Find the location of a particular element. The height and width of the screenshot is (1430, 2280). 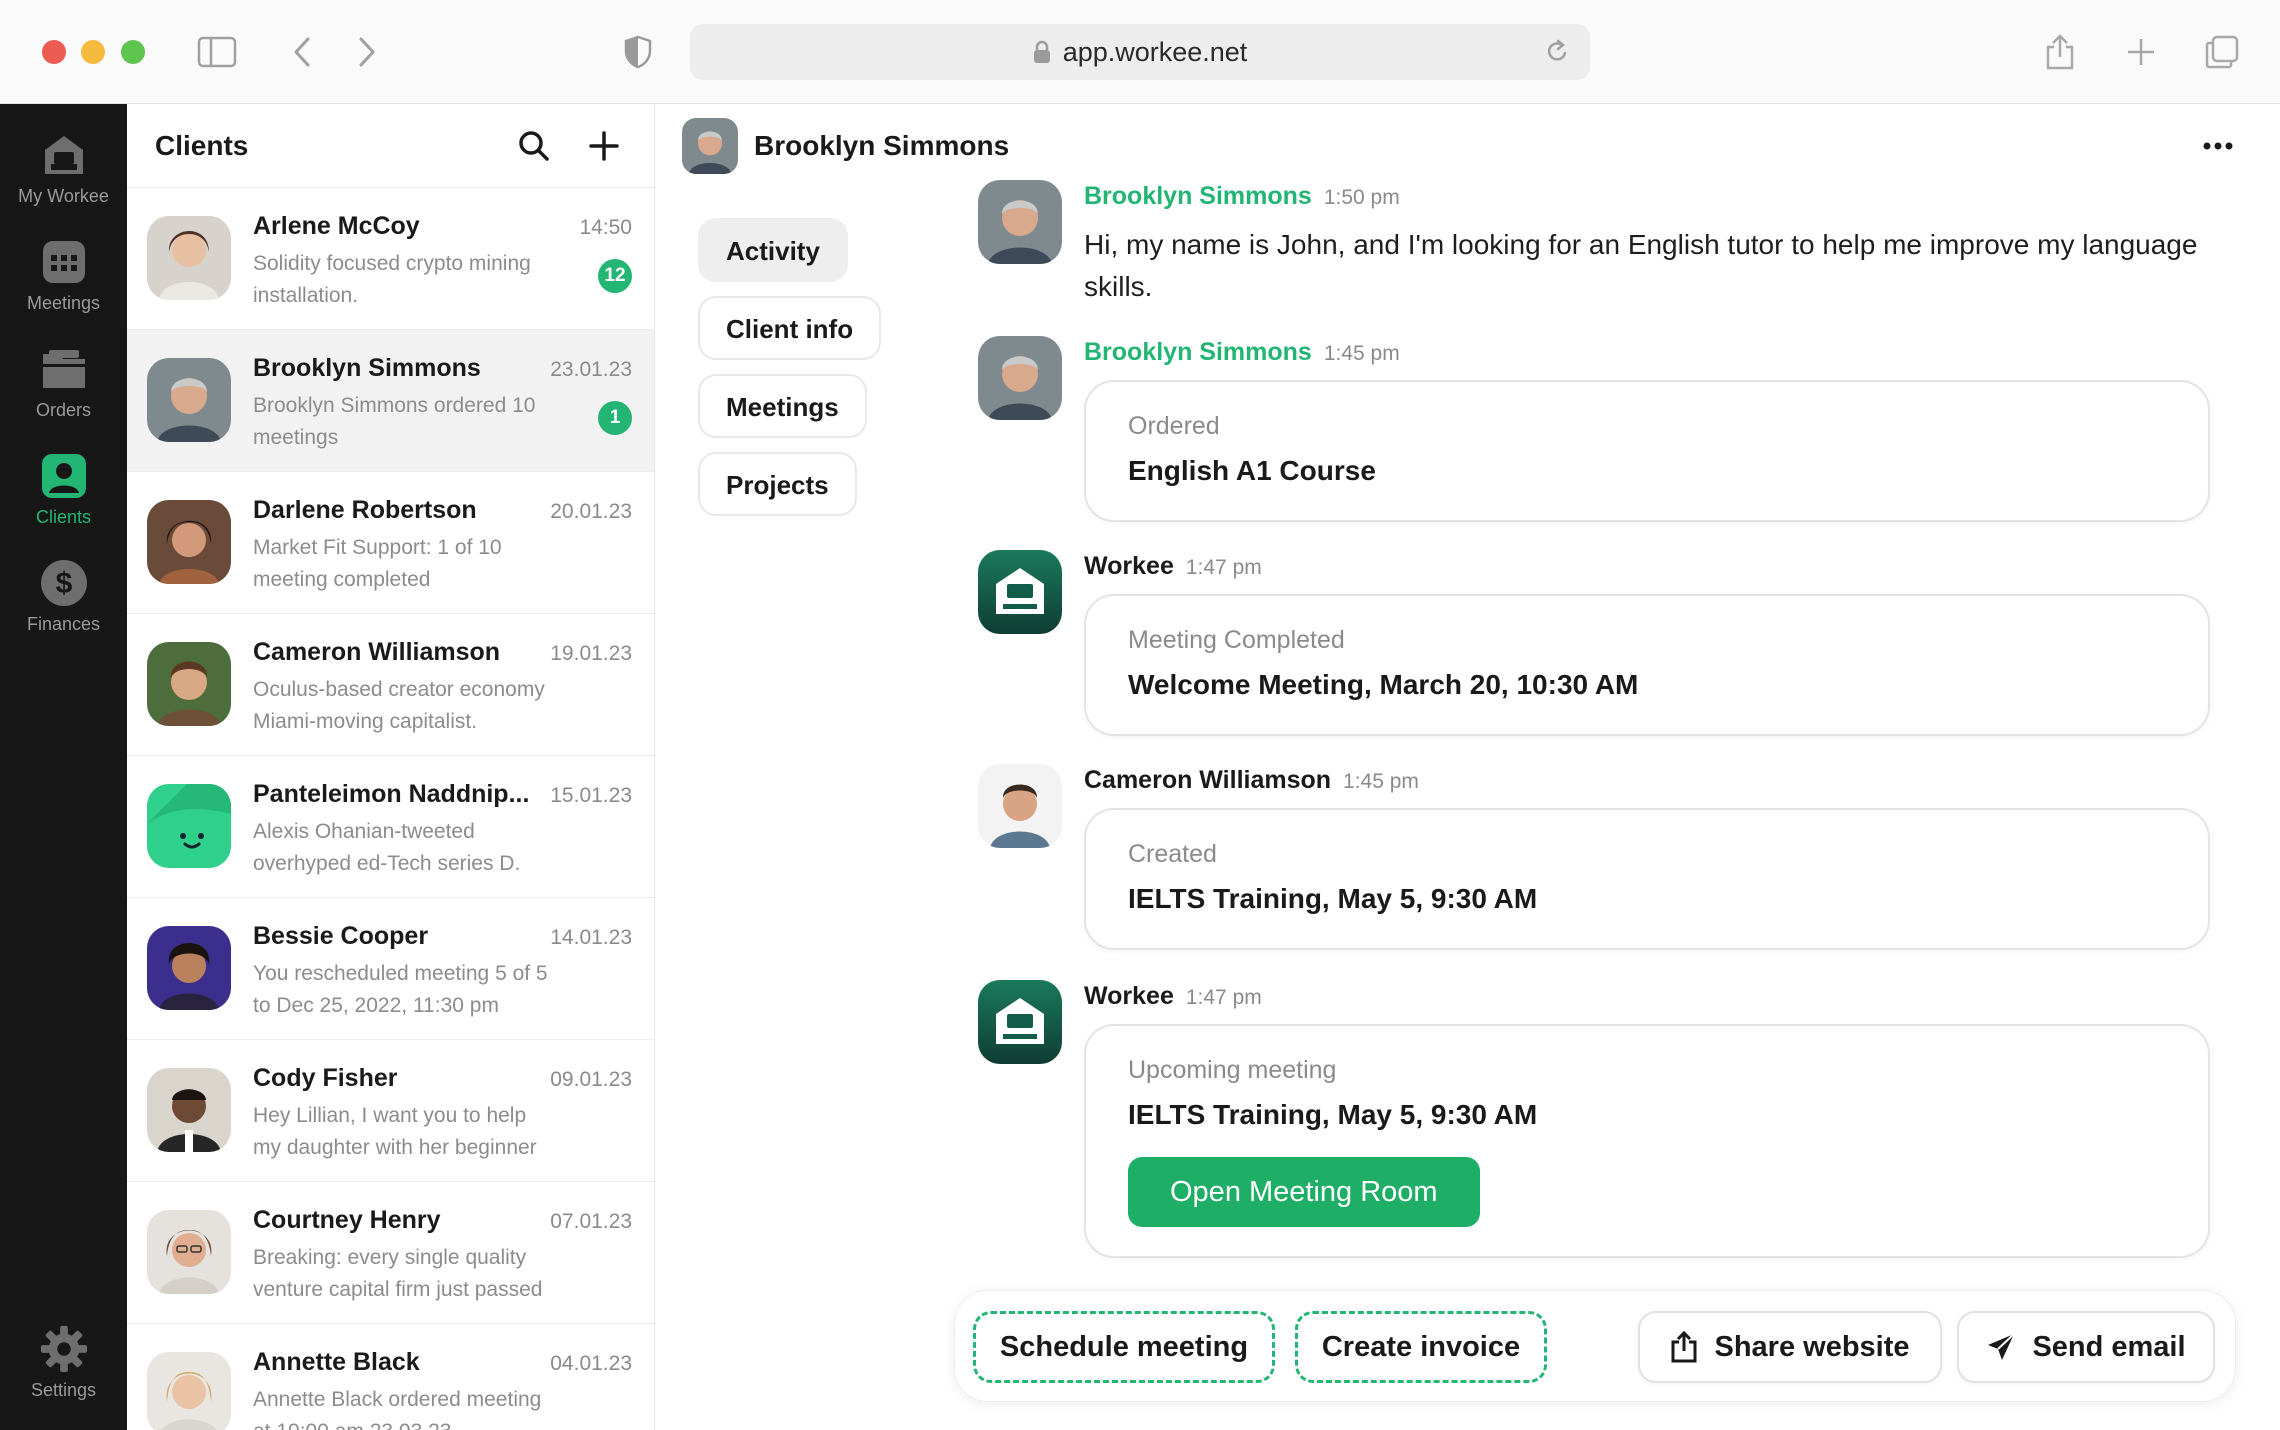

schedule-meeting-button: Schedule meeting is located at coordinates (1124, 1347).